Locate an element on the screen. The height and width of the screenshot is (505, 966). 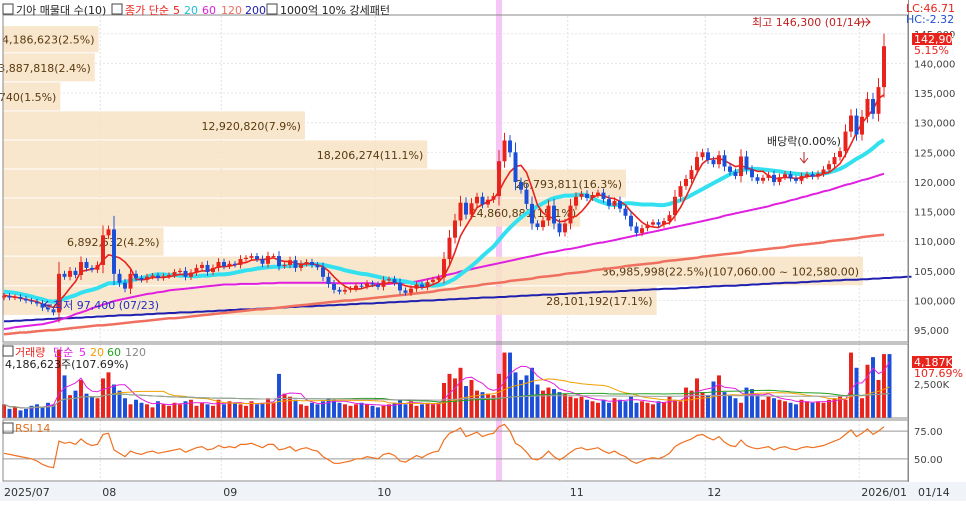
price-tick-label: 140,000 is located at coordinates (934, 64).